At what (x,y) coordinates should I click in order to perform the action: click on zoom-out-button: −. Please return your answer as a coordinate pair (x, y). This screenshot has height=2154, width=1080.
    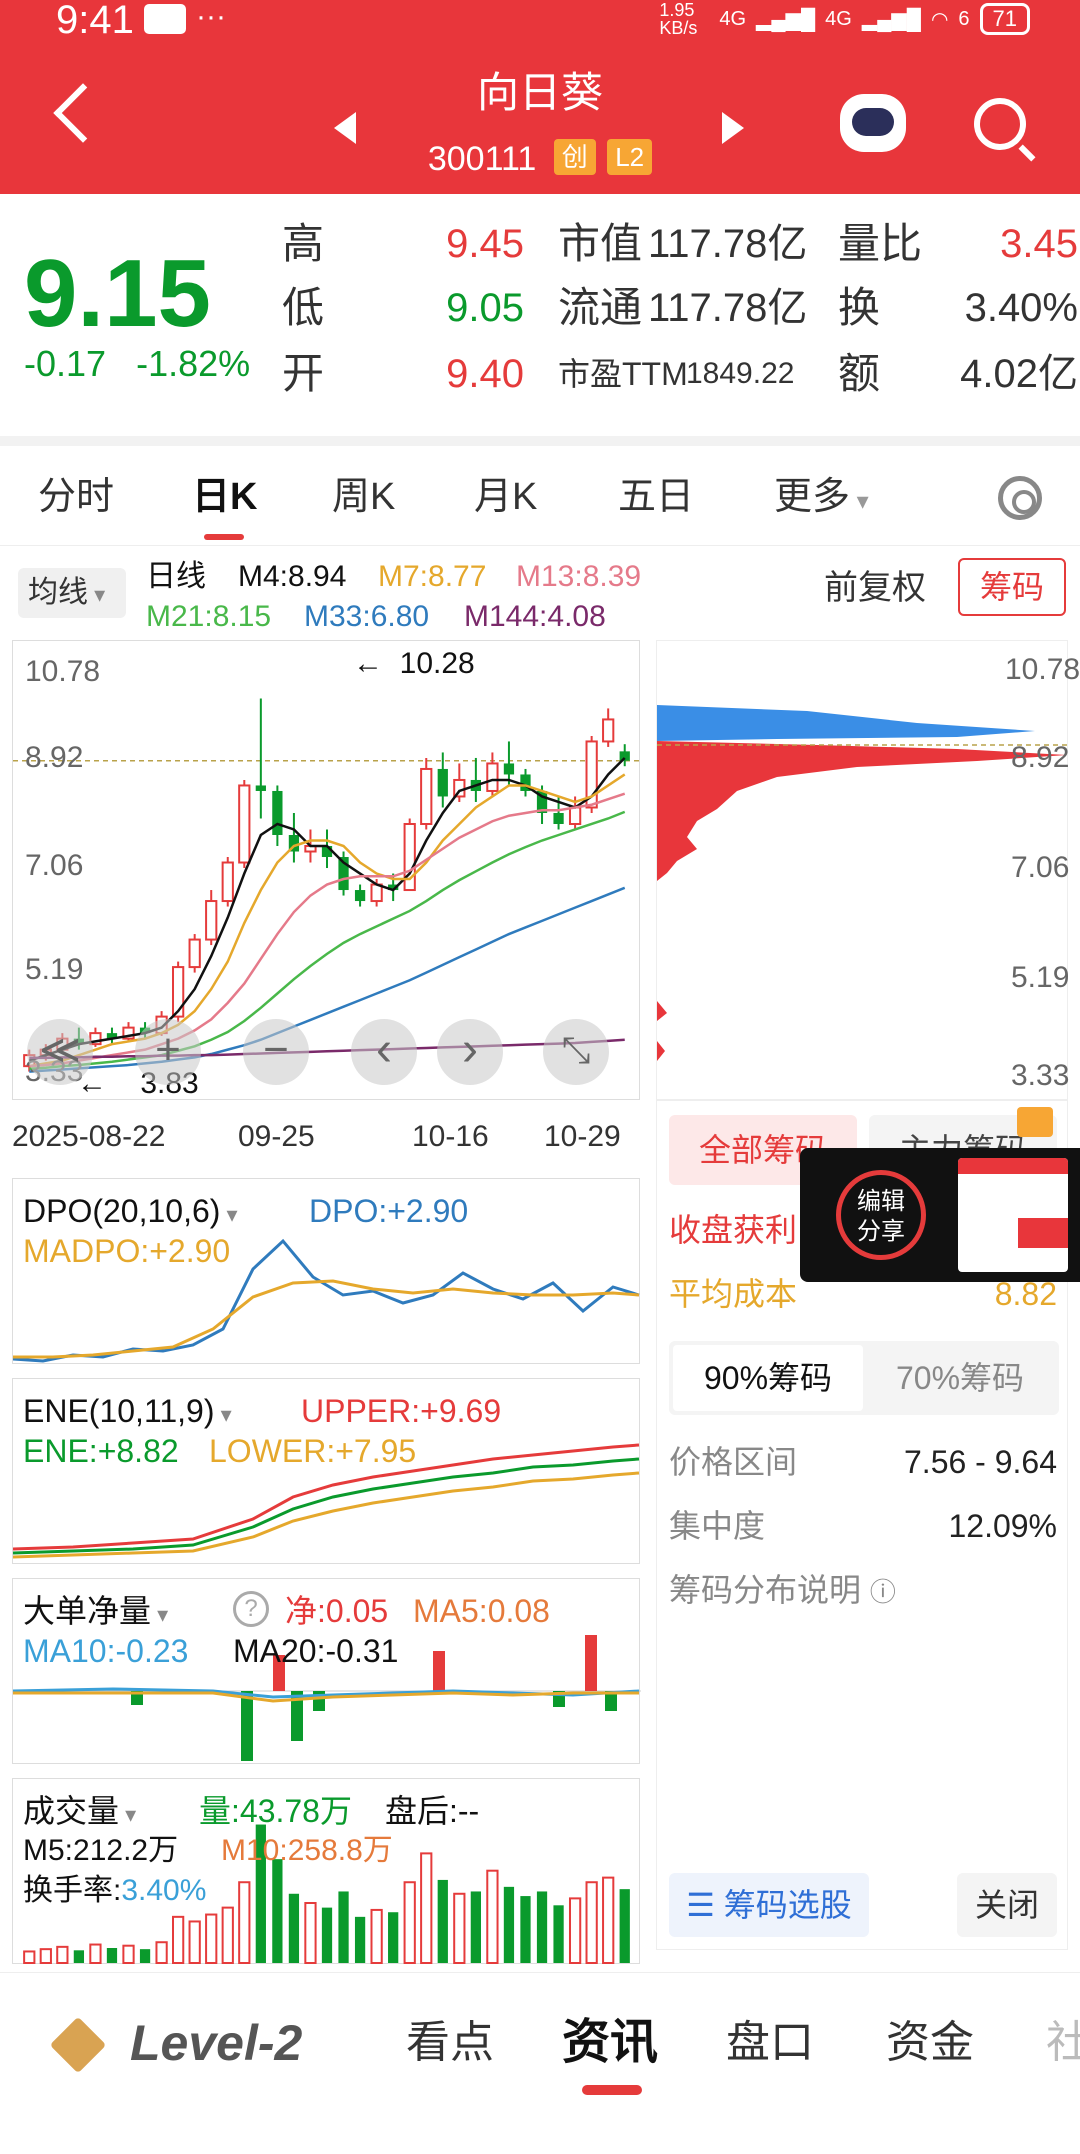
    Looking at the image, I should click on (276, 1052).